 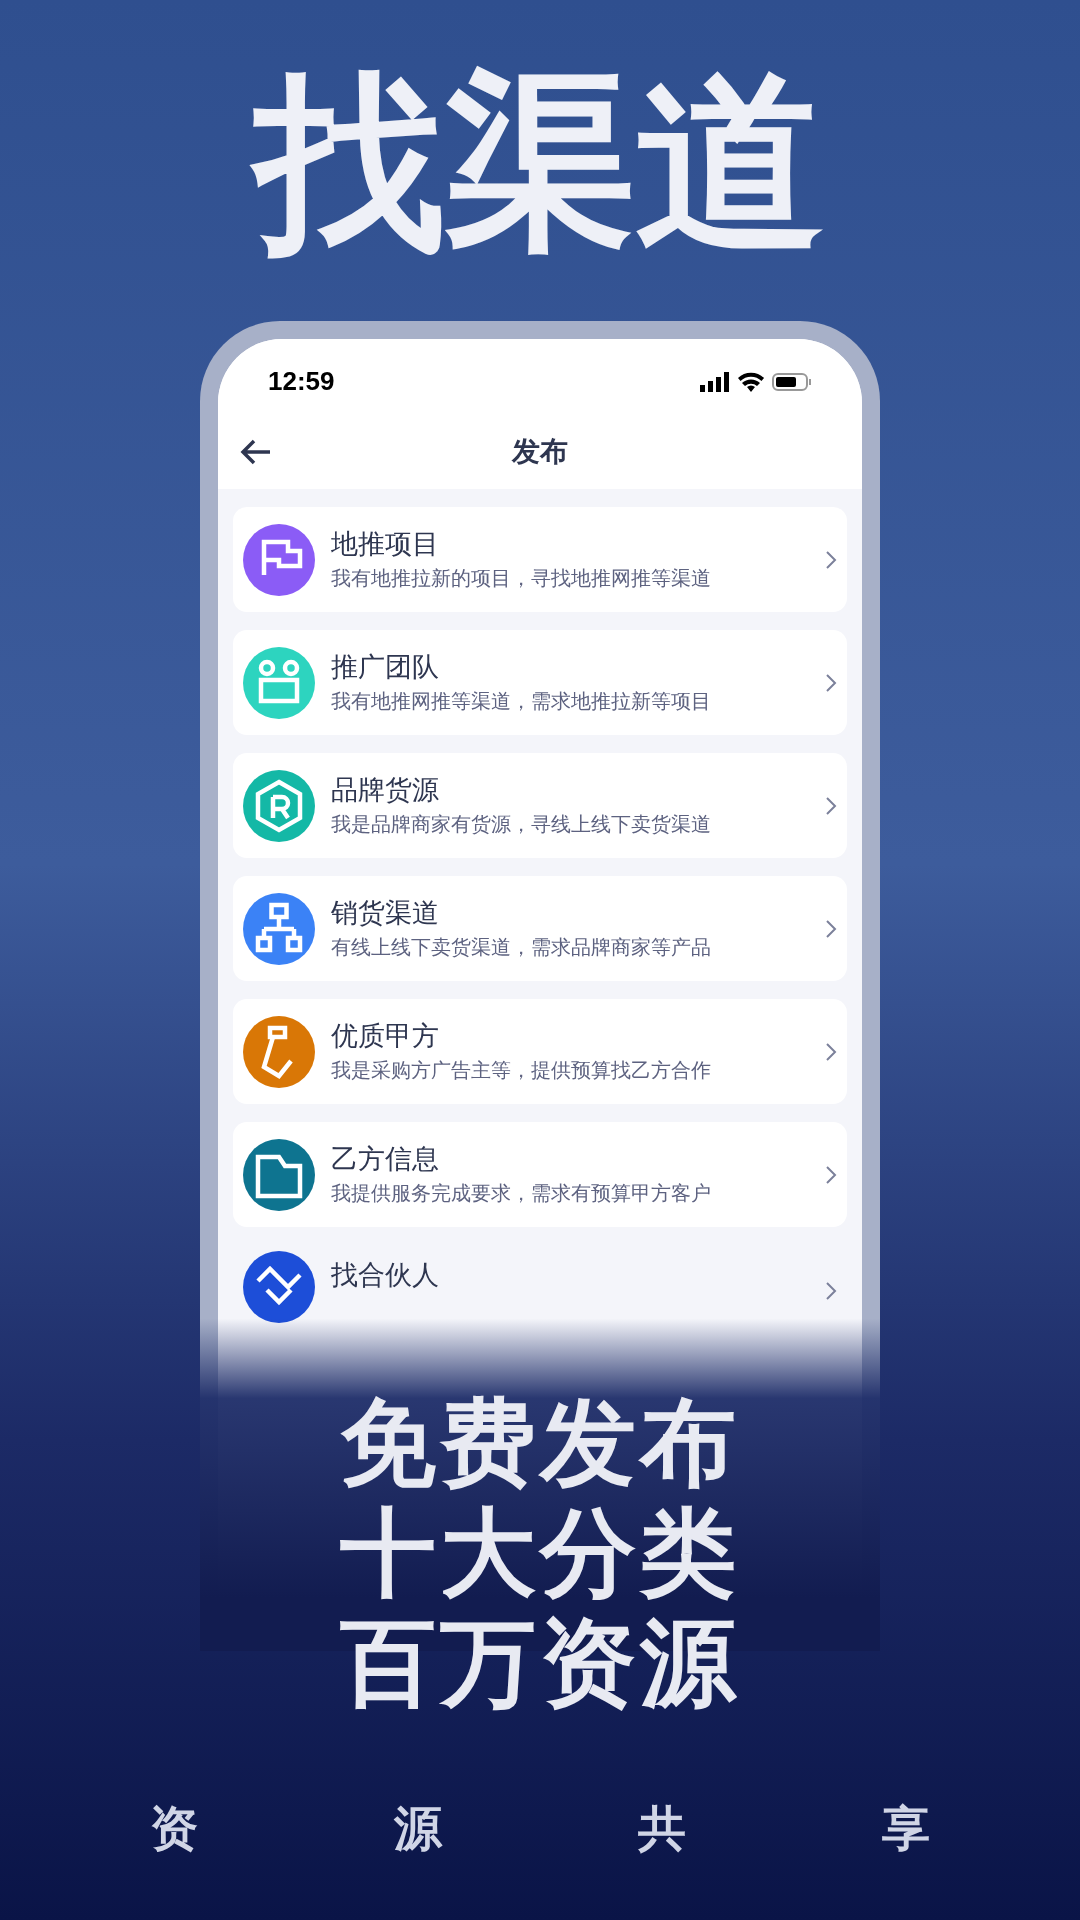 What do you see at coordinates (540, 1443) in the screenshot?
I see `slogan: 免费发布` at bounding box center [540, 1443].